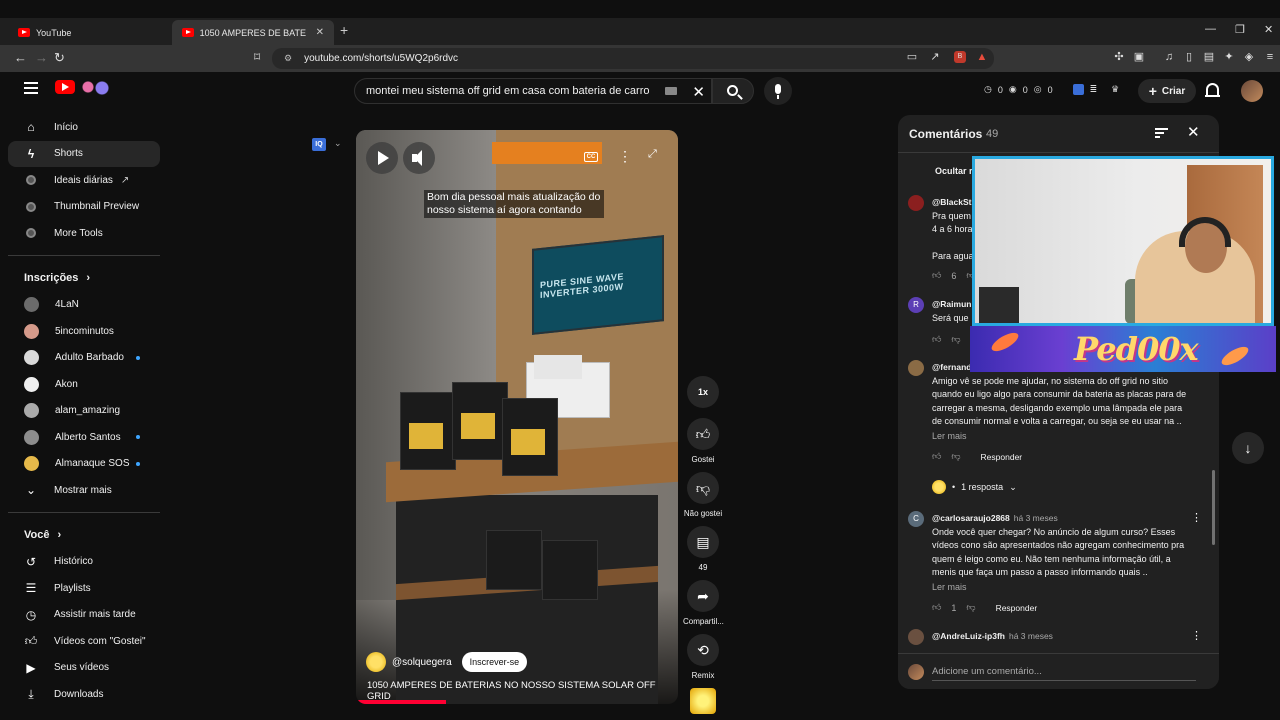 The width and height of the screenshot is (1280, 720). I want to click on subscription-item: Akon, so click(84, 384).